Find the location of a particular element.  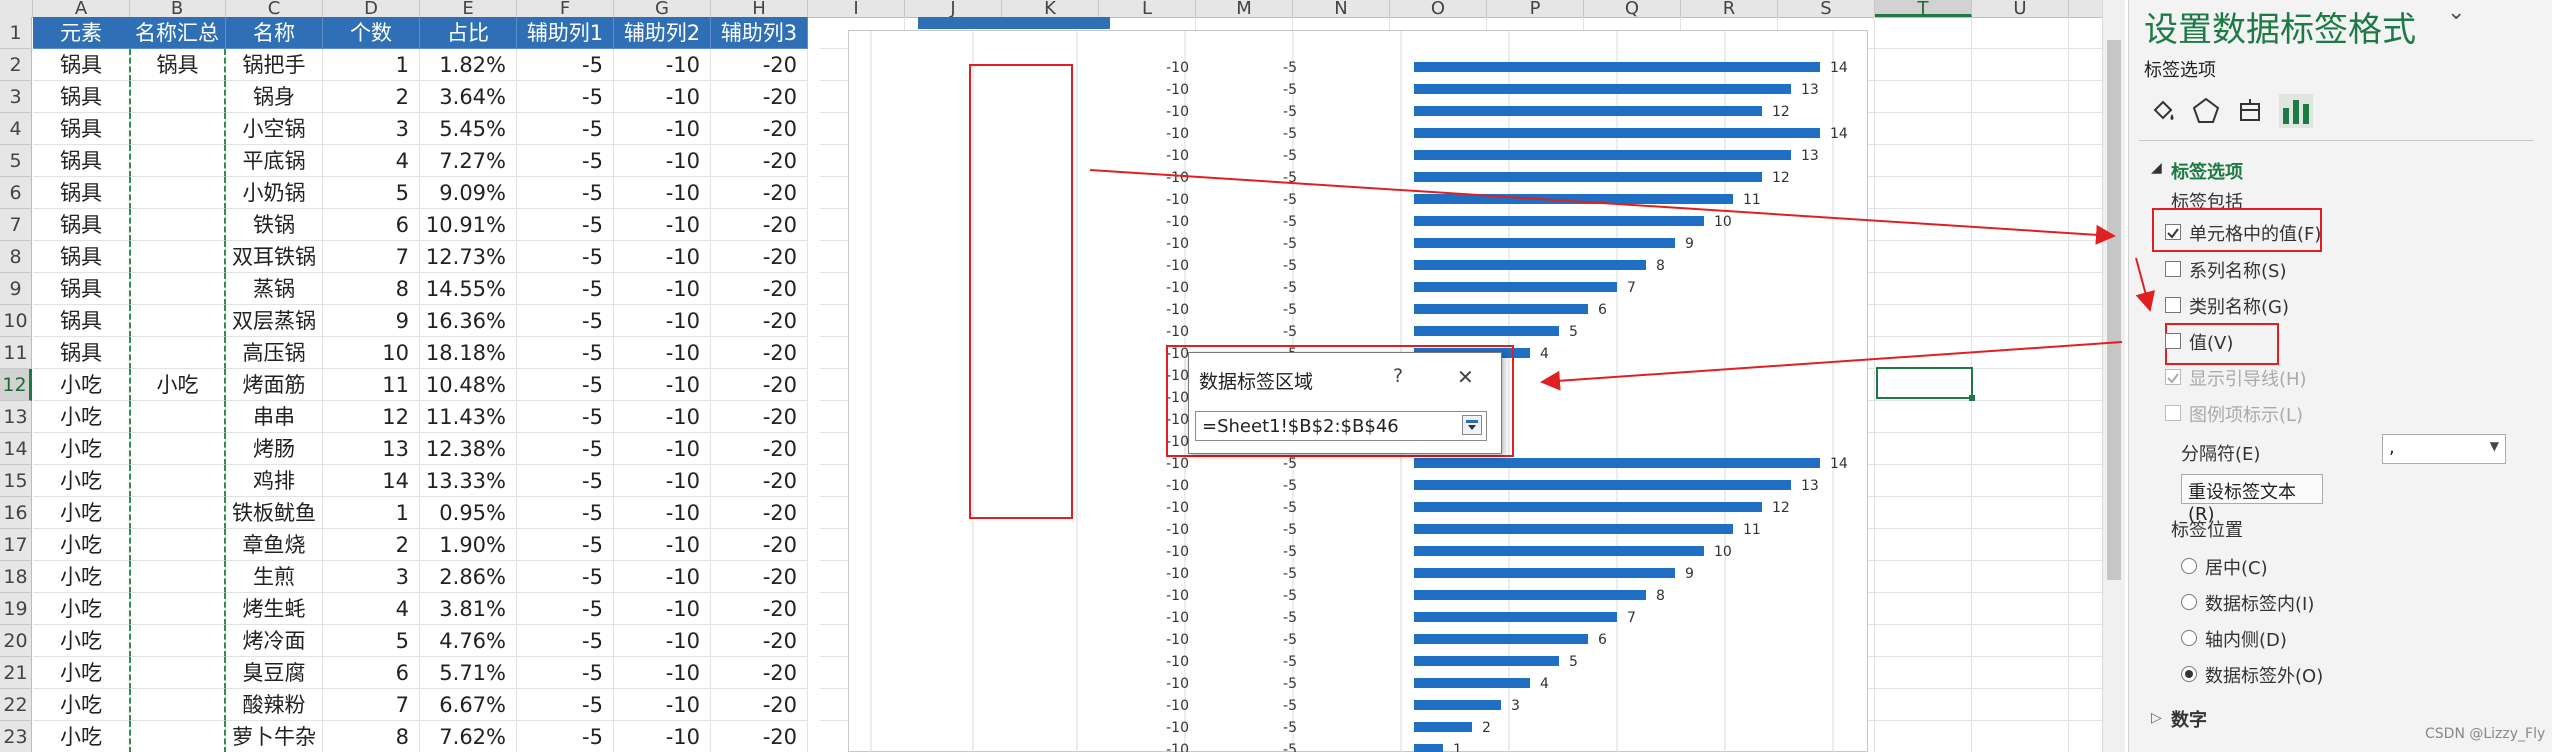

row-header-8: 8 is located at coordinates (16, 257).